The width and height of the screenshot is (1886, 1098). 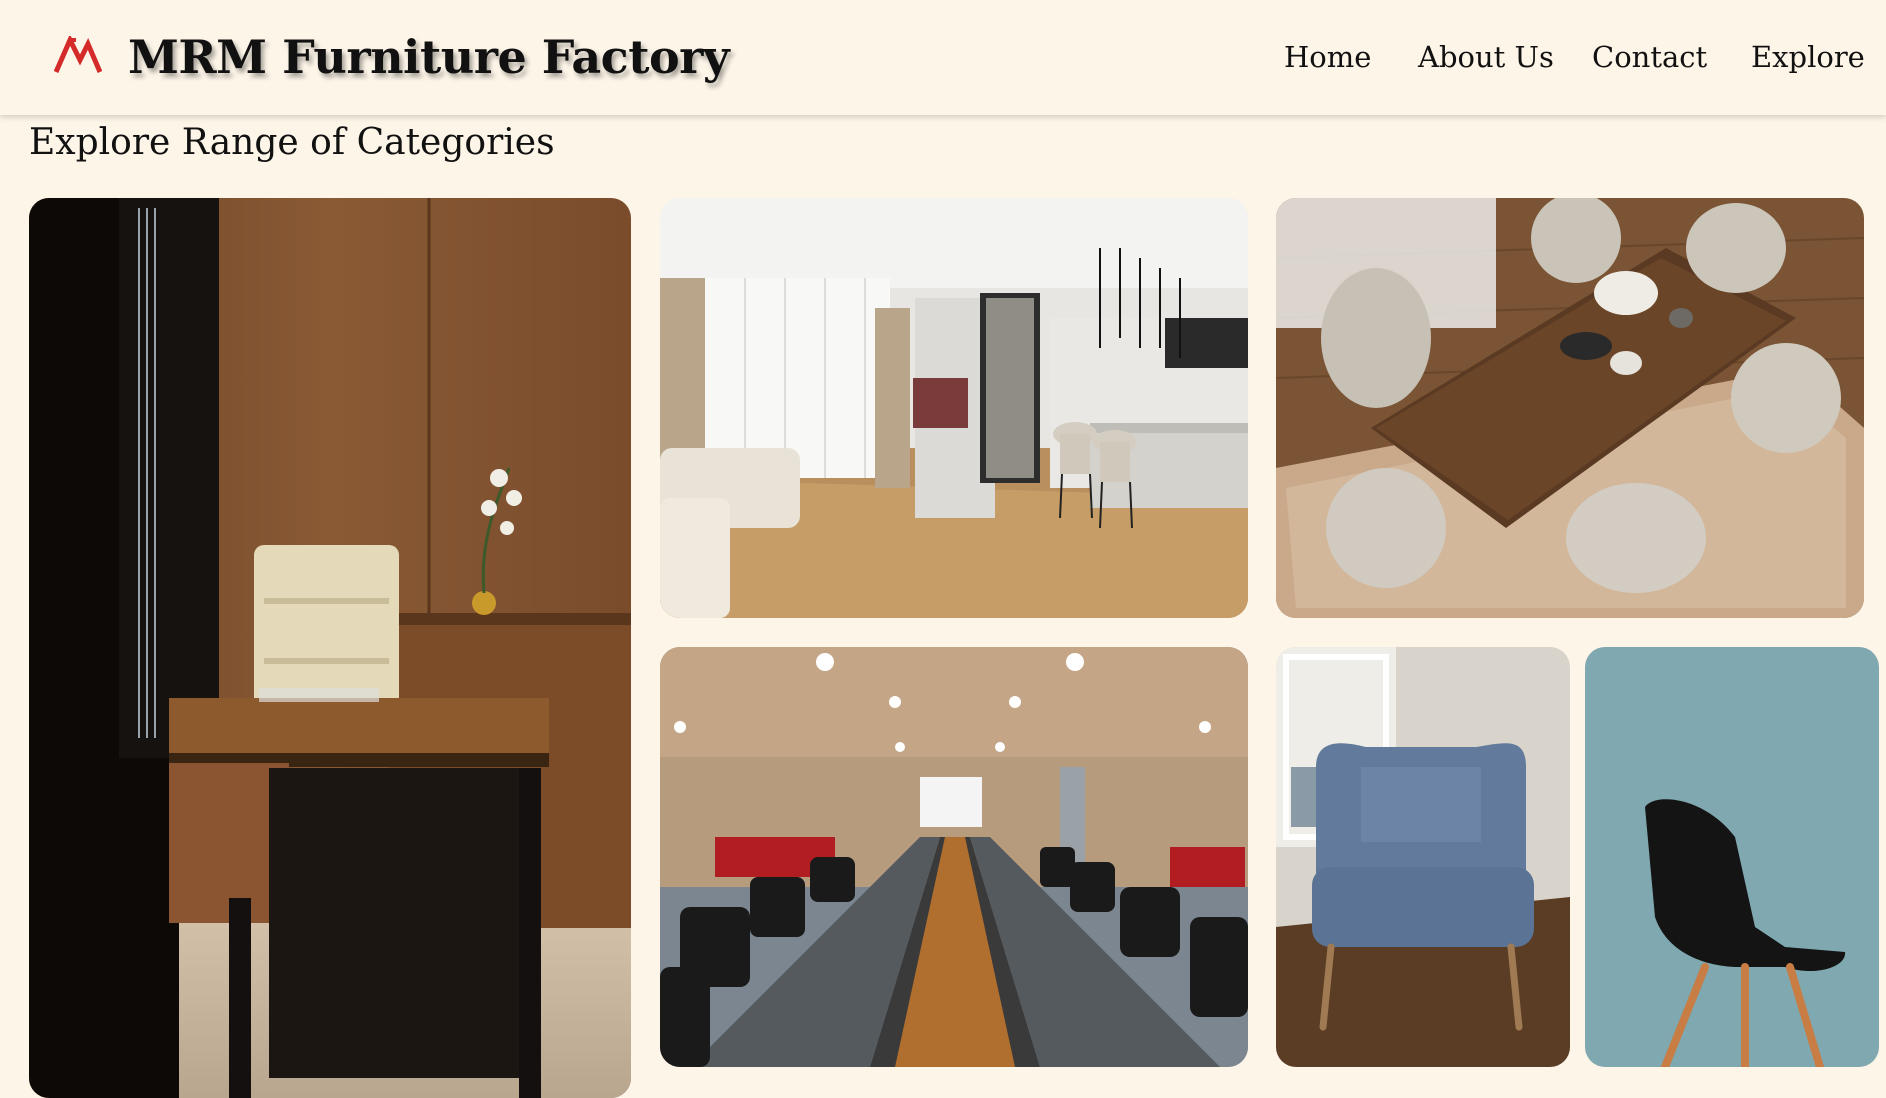 I want to click on category-conference-image, so click(x=954, y=857).